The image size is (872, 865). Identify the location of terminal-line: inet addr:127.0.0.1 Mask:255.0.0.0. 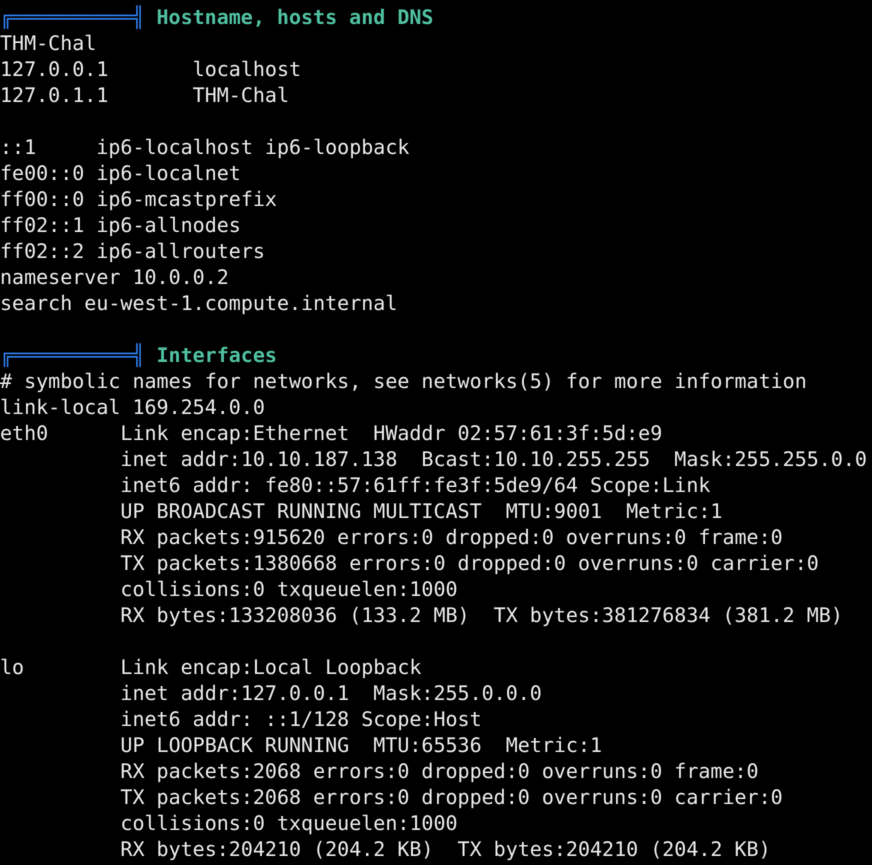
(330, 693).